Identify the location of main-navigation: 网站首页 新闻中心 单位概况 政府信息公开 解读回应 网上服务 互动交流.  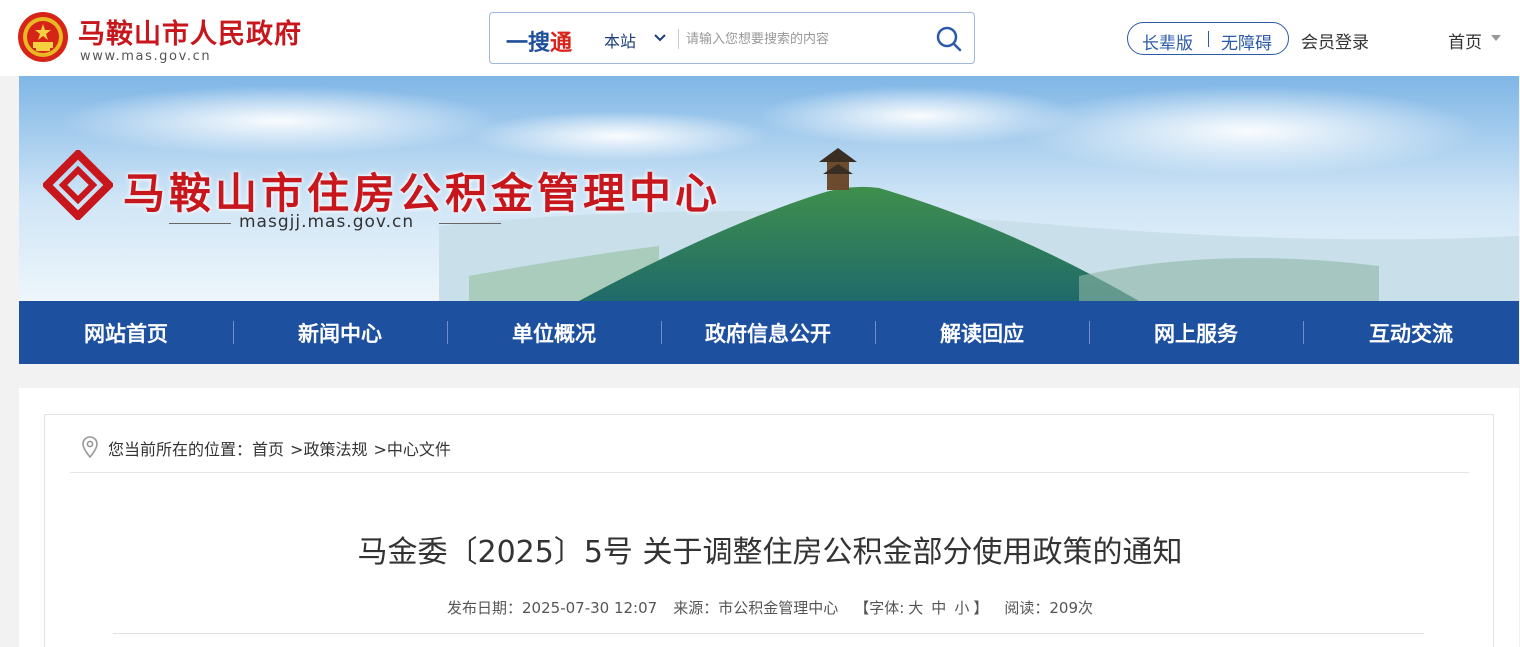
(769, 332).